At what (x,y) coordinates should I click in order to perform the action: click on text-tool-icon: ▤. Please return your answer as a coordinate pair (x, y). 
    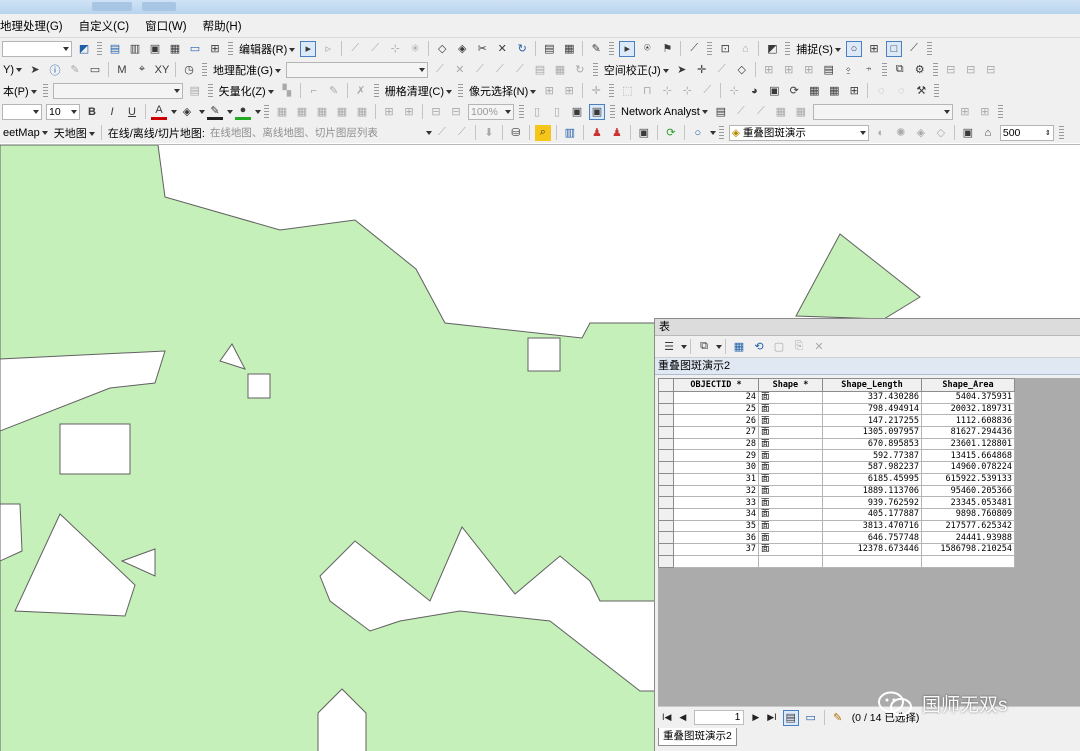
    Looking at the image, I should click on (195, 91).